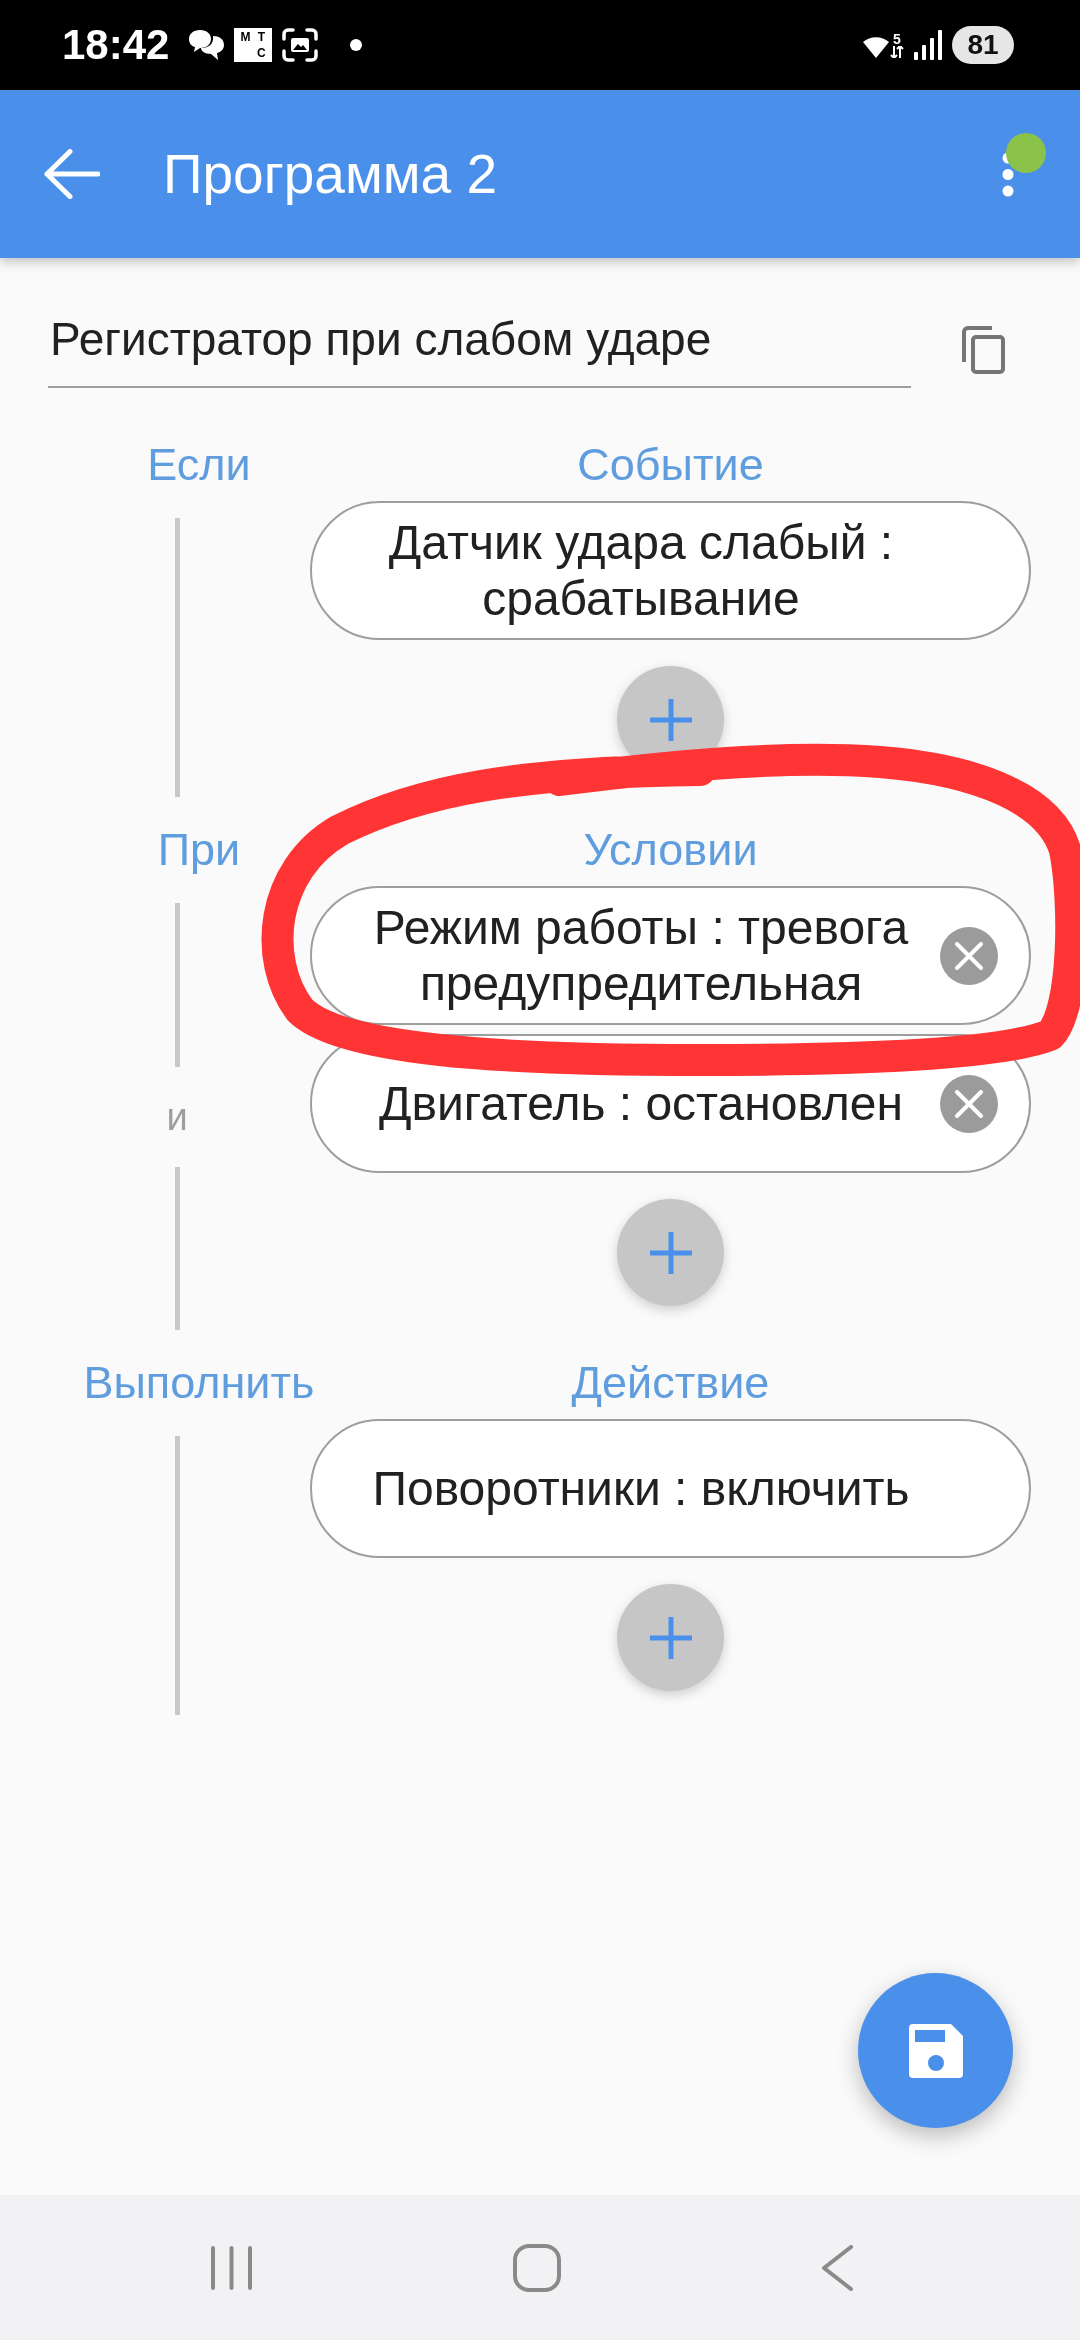 The height and width of the screenshot is (2340, 1080). What do you see at coordinates (199, 850) in the screenshot?
I see `clause-label: При` at bounding box center [199, 850].